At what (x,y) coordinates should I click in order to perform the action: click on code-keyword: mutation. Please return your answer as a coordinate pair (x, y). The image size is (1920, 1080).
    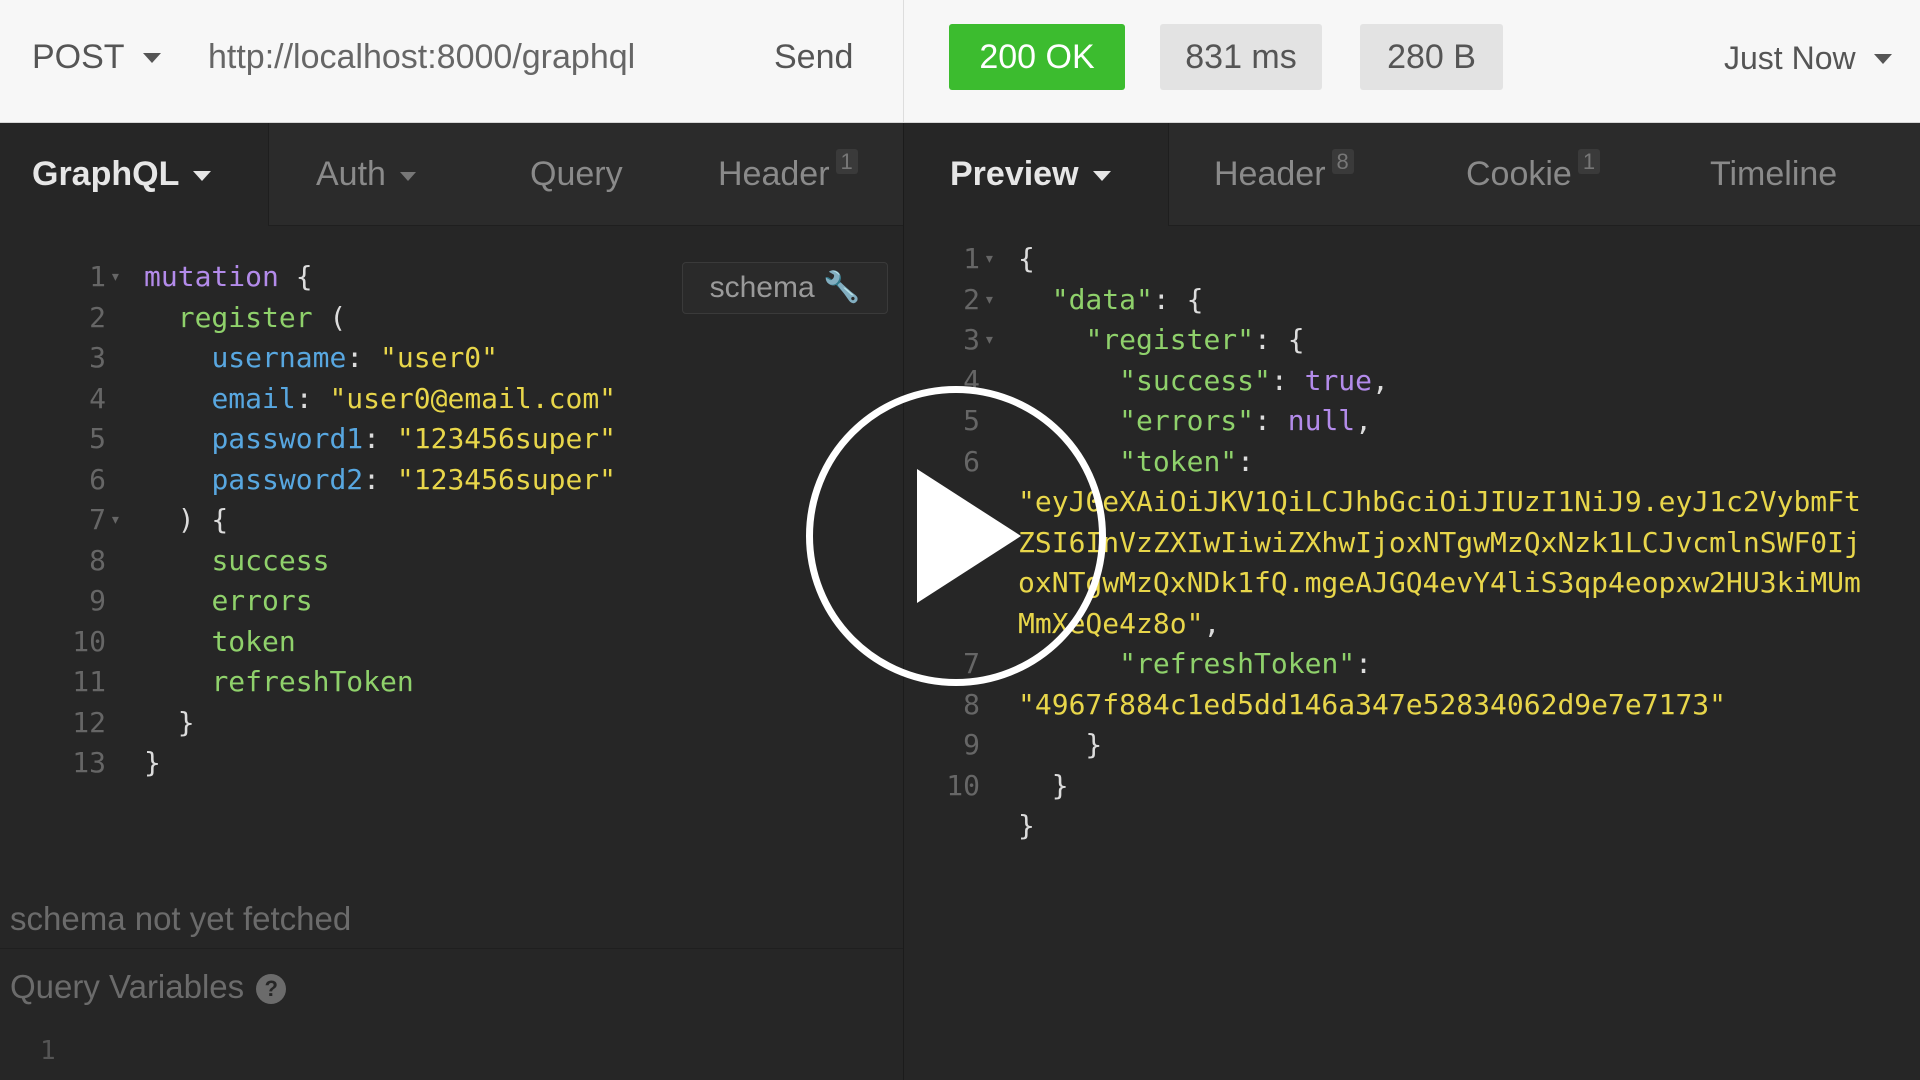
    Looking at the image, I should click on (211, 276).